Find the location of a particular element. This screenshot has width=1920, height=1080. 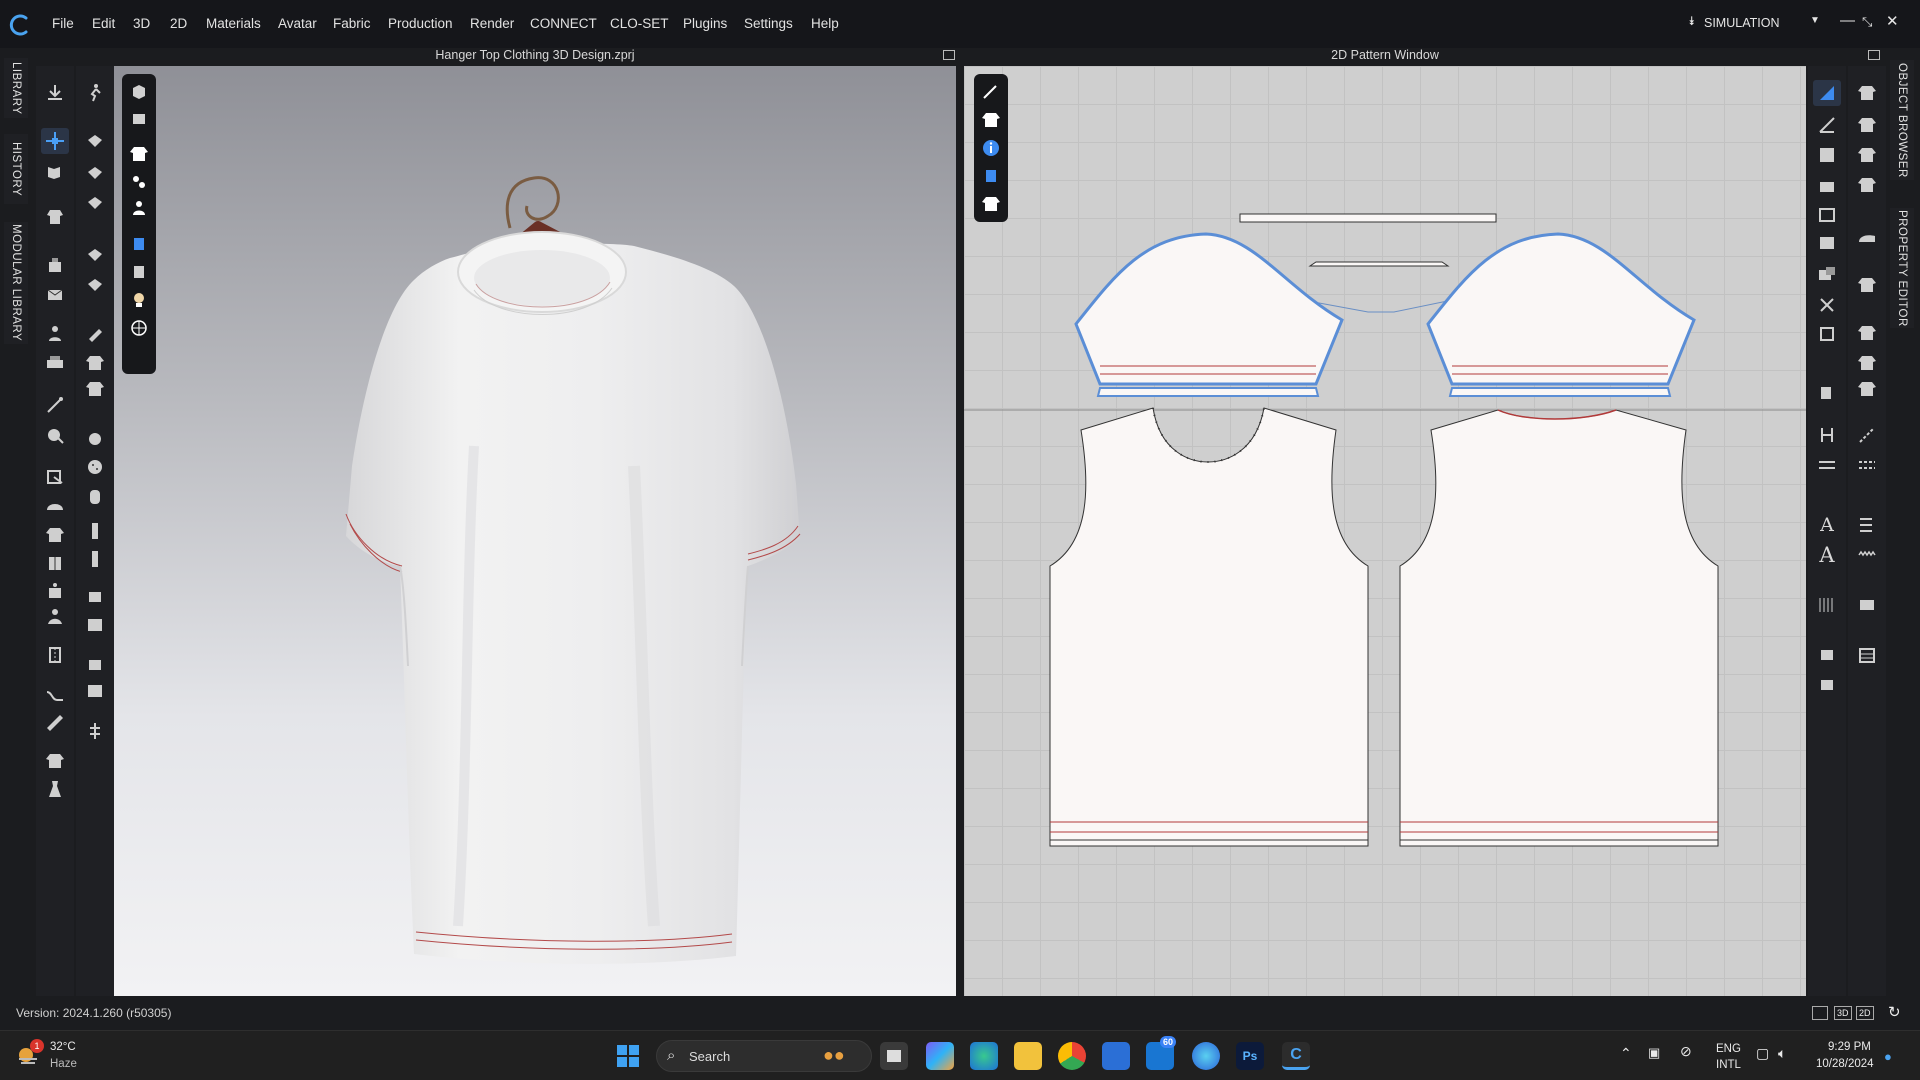

view-2d-button: 2D is located at coordinates (1865, 1013).